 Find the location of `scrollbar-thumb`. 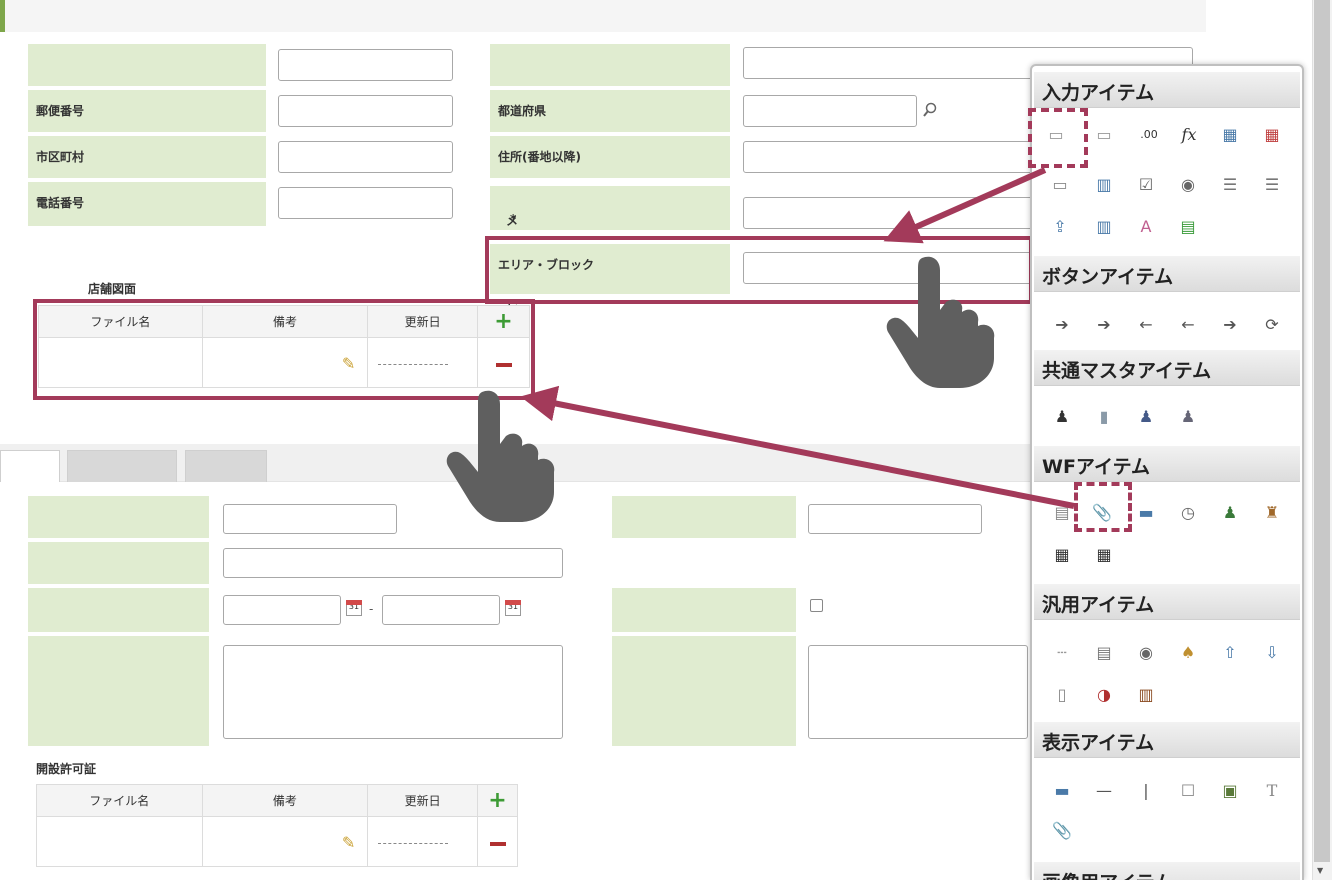

scrollbar-thumb is located at coordinates (1322, 431).